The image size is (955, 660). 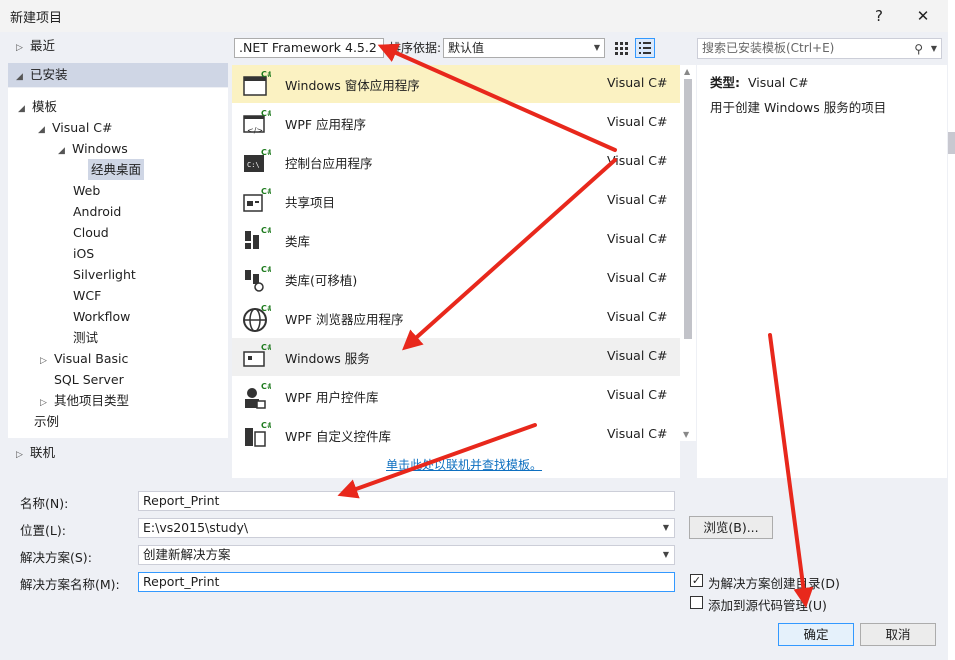 What do you see at coordinates (456, 435) in the screenshot?
I see `template-row: C# WPF 自定义控件库 Visual C#` at bounding box center [456, 435].